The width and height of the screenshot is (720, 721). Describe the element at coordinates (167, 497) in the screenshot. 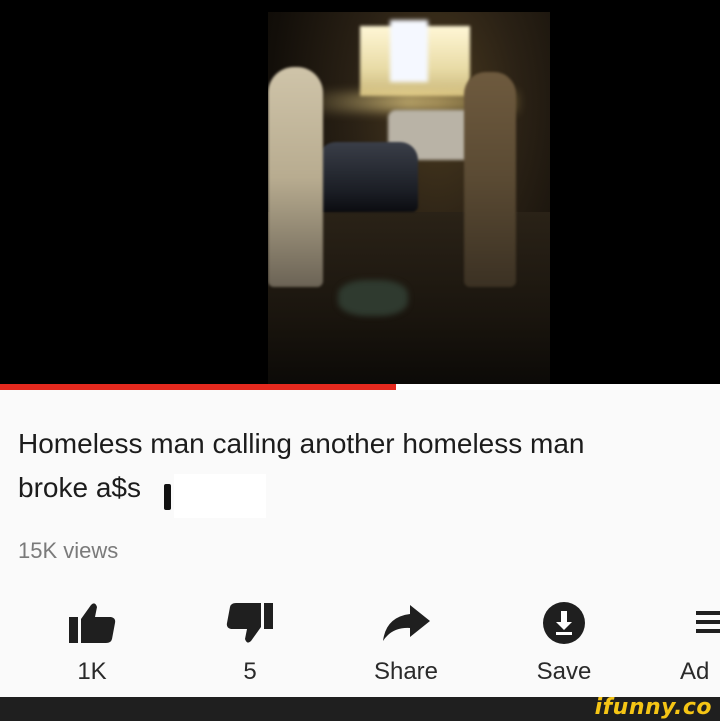

I see `redaction-mark` at that location.